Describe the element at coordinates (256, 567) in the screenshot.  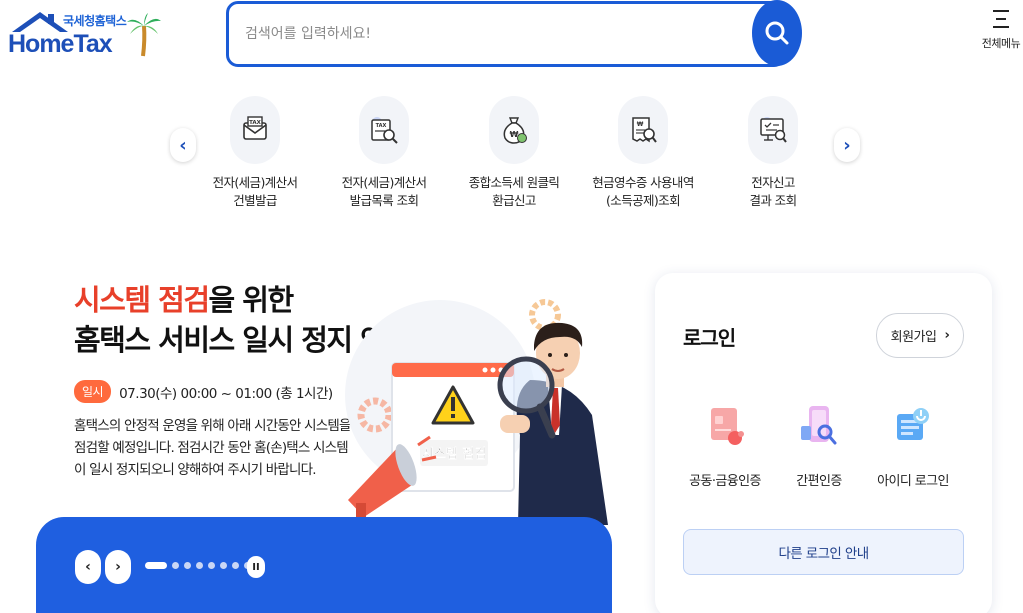
I see `banner-pause-button: II` at that location.